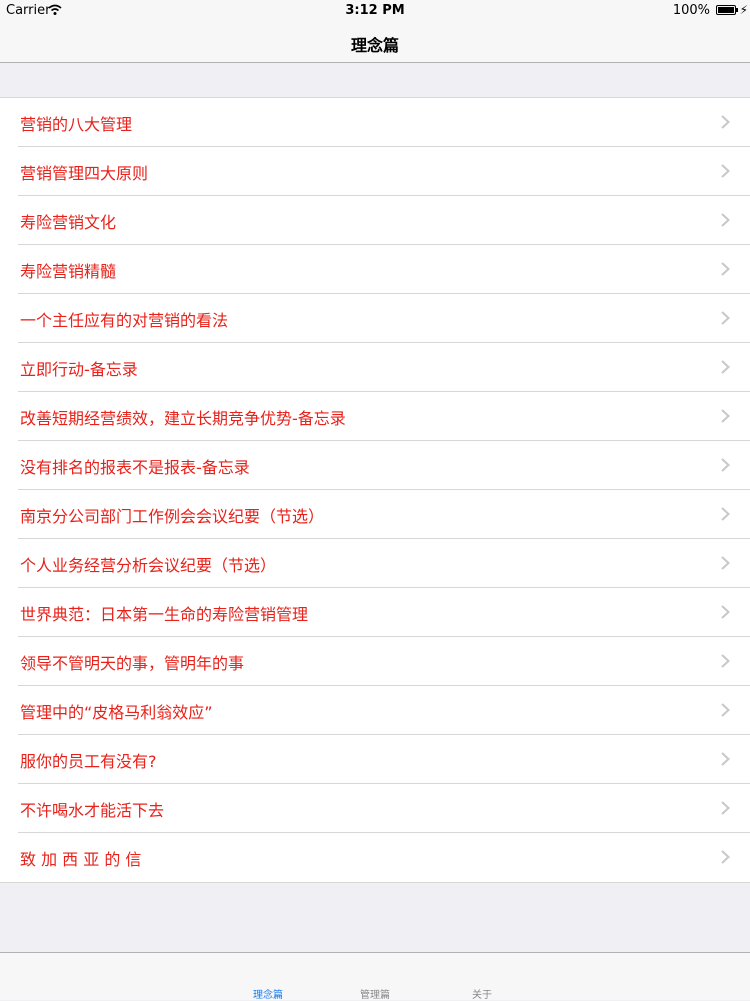 The image size is (750, 1001). What do you see at coordinates (375, 612) in the screenshot?
I see `list-item: 世界典范：日本第一生命的寿险营销管理` at bounding box center [375, 612].